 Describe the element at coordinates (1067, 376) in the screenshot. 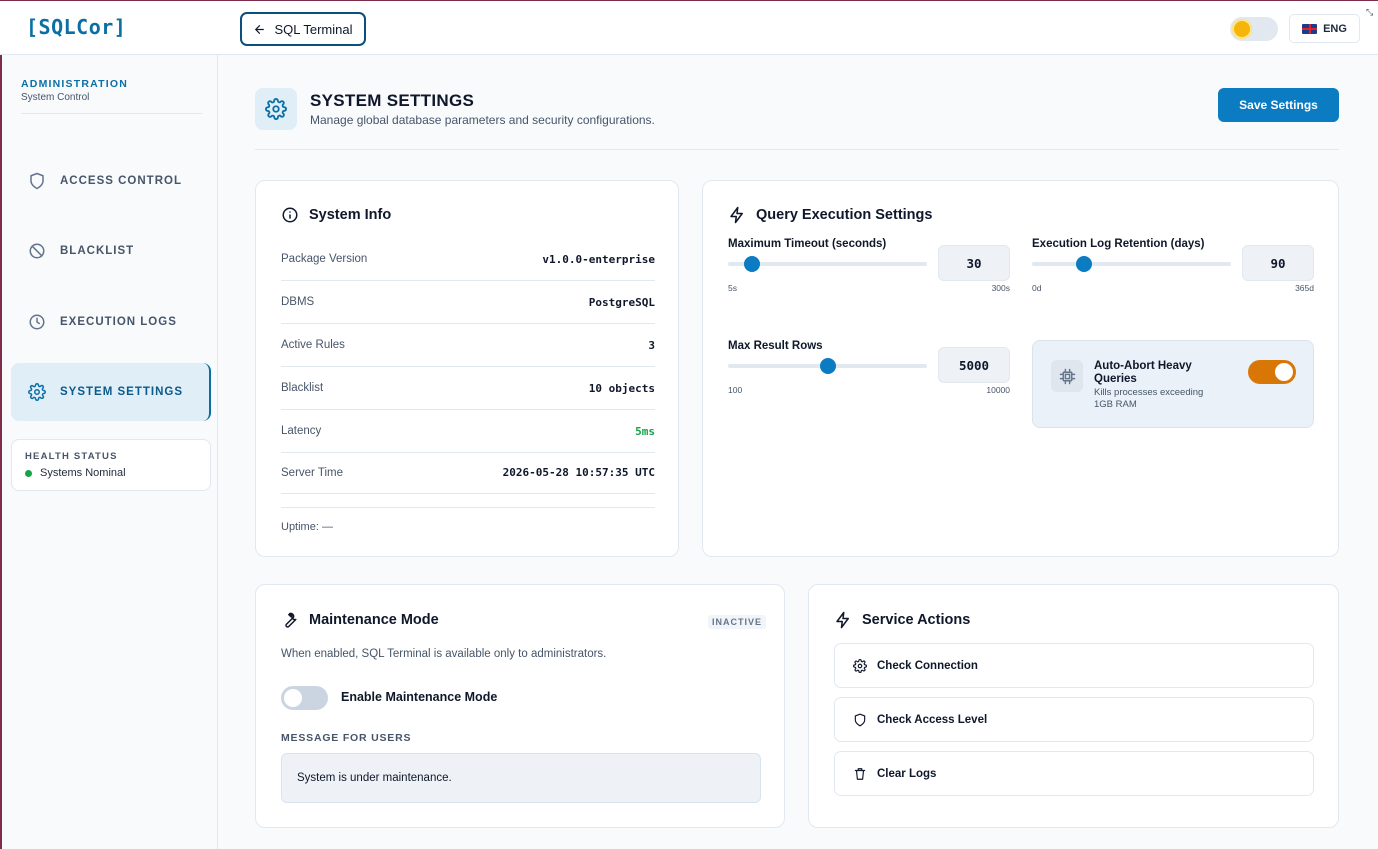

I see `cpu-icon` at that location.